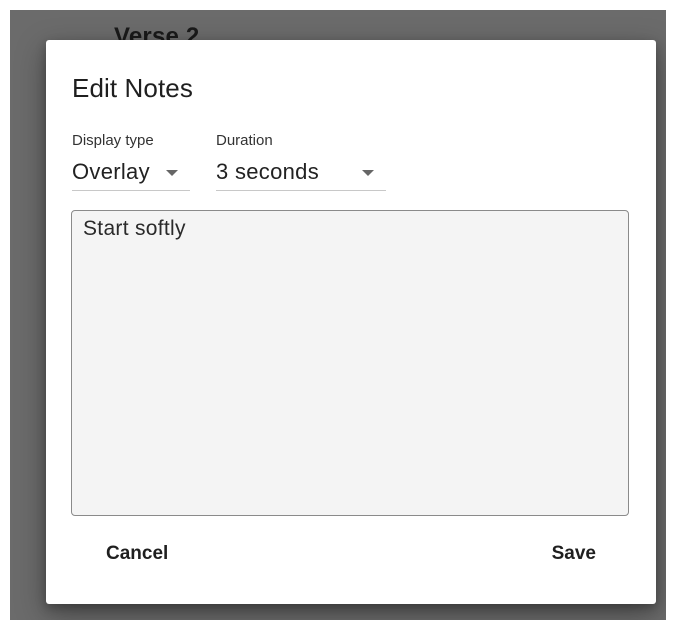  I want to click on display-type-select: Display type Overlay, so click(131, 161).